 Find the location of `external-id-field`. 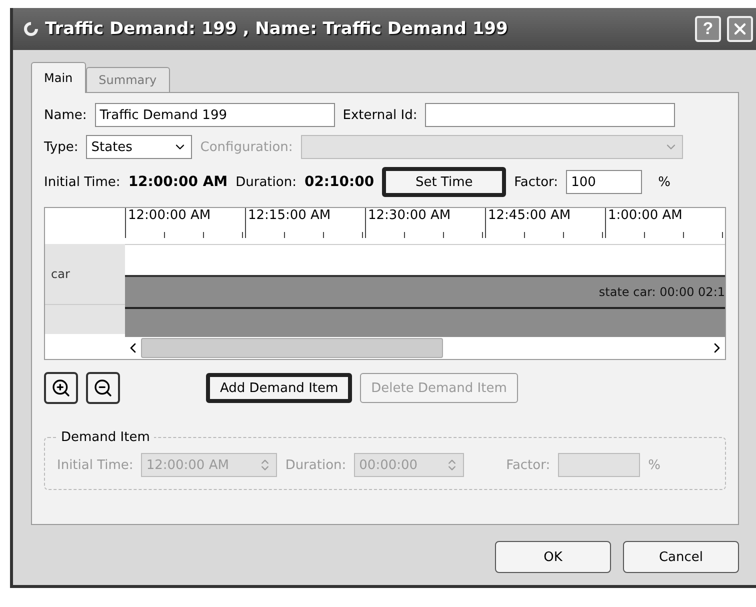

external-id-field is located at coordinates (550, 115).